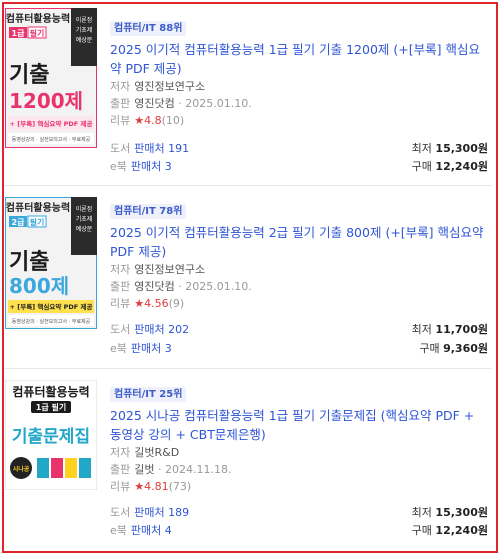 This screenshot has height=557, width=502. I want to click on category-badge: 컴퓨터/IT 88위, so click(148, 28).